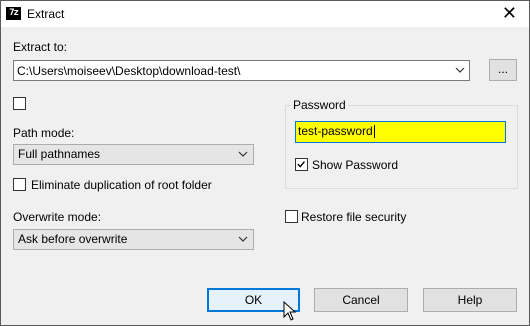 The height and width of the screenshot is (326, 530). I want to click on mouse-cursor-icon, so click(290, 311).